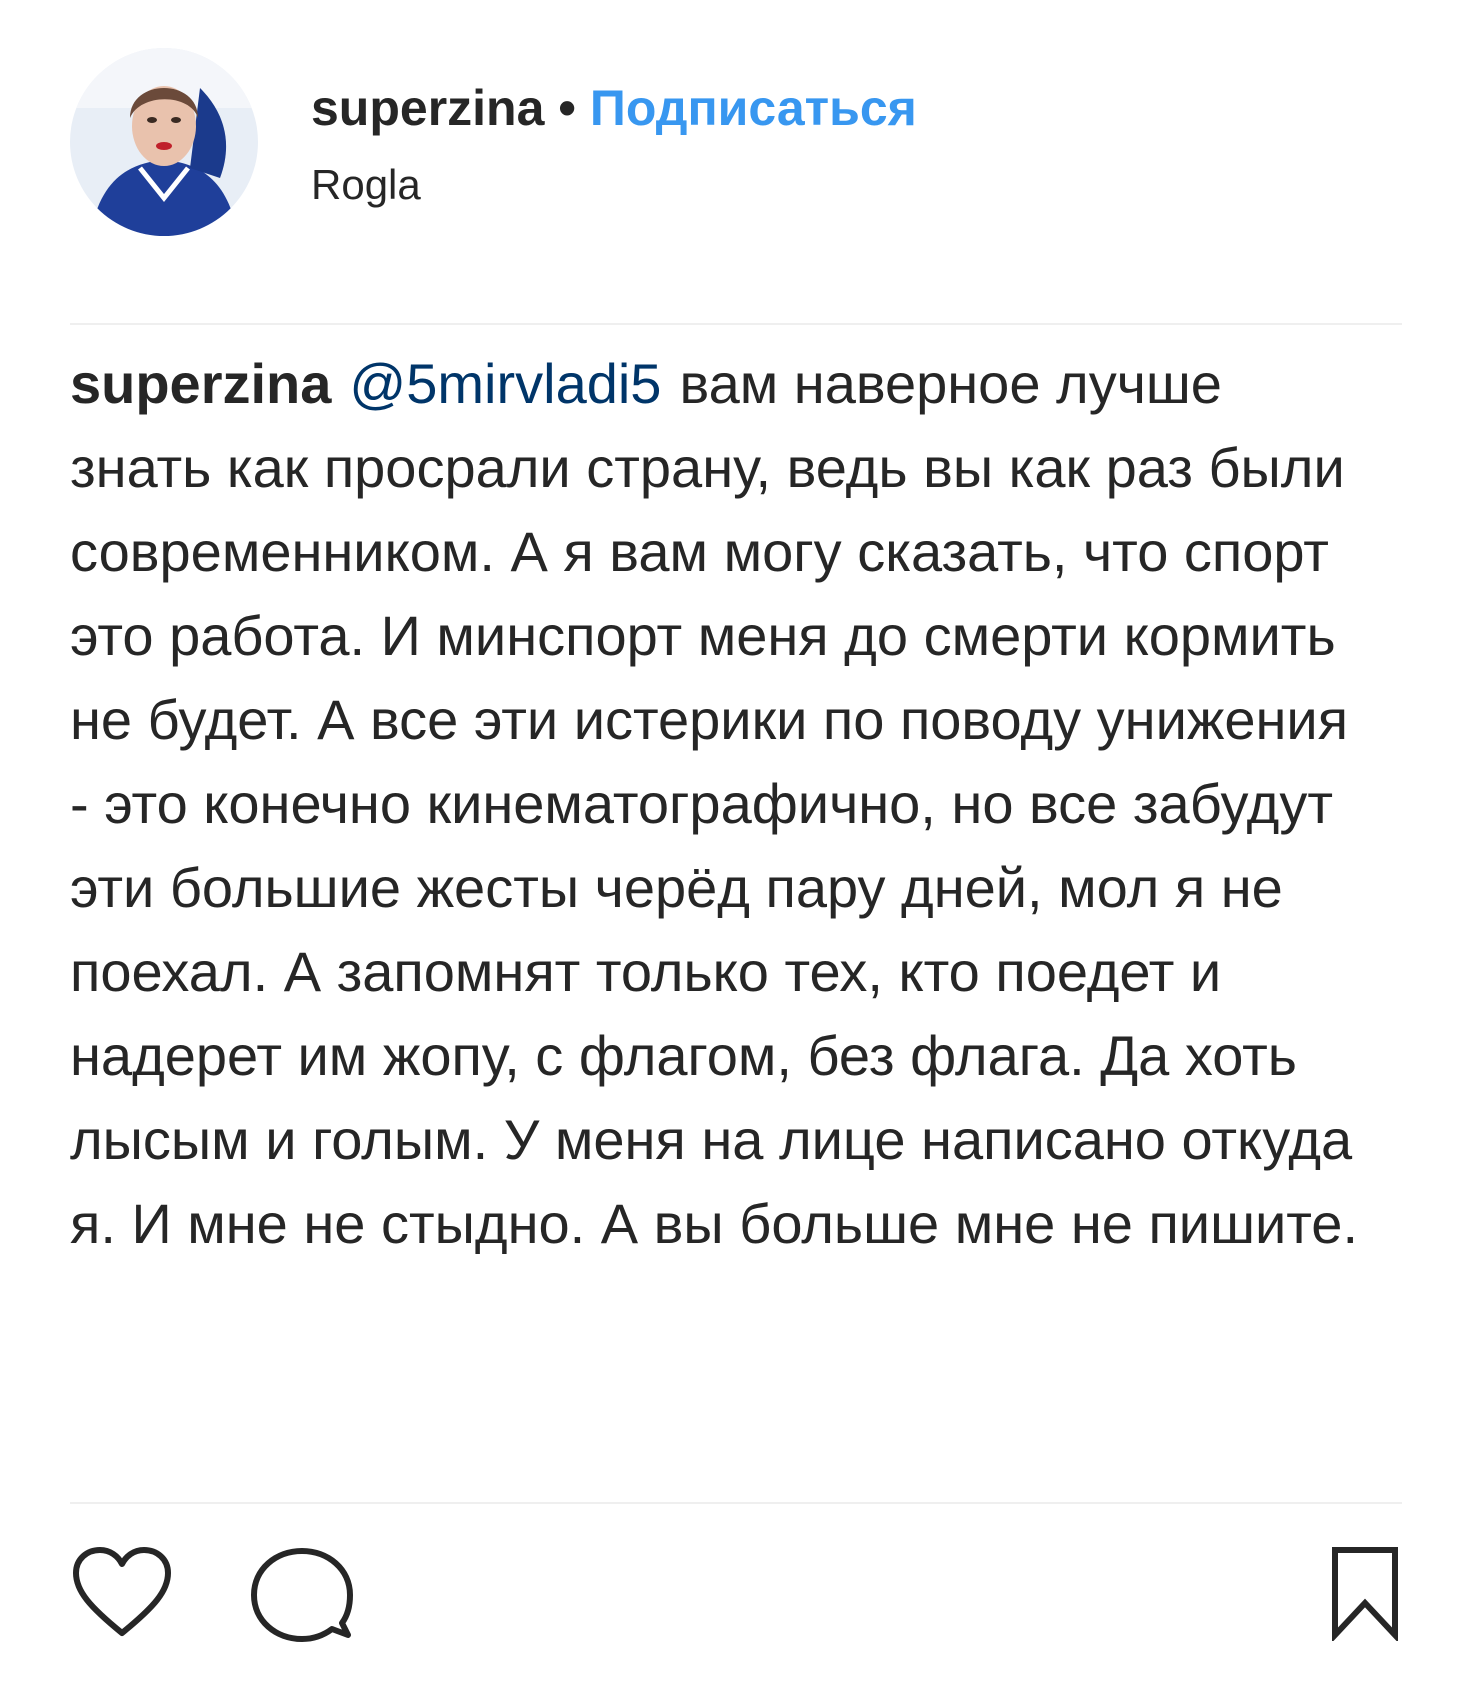  Describe the element at coordinates (614, 185) in the screenshot. I see `location-link: Rogla` at that location.